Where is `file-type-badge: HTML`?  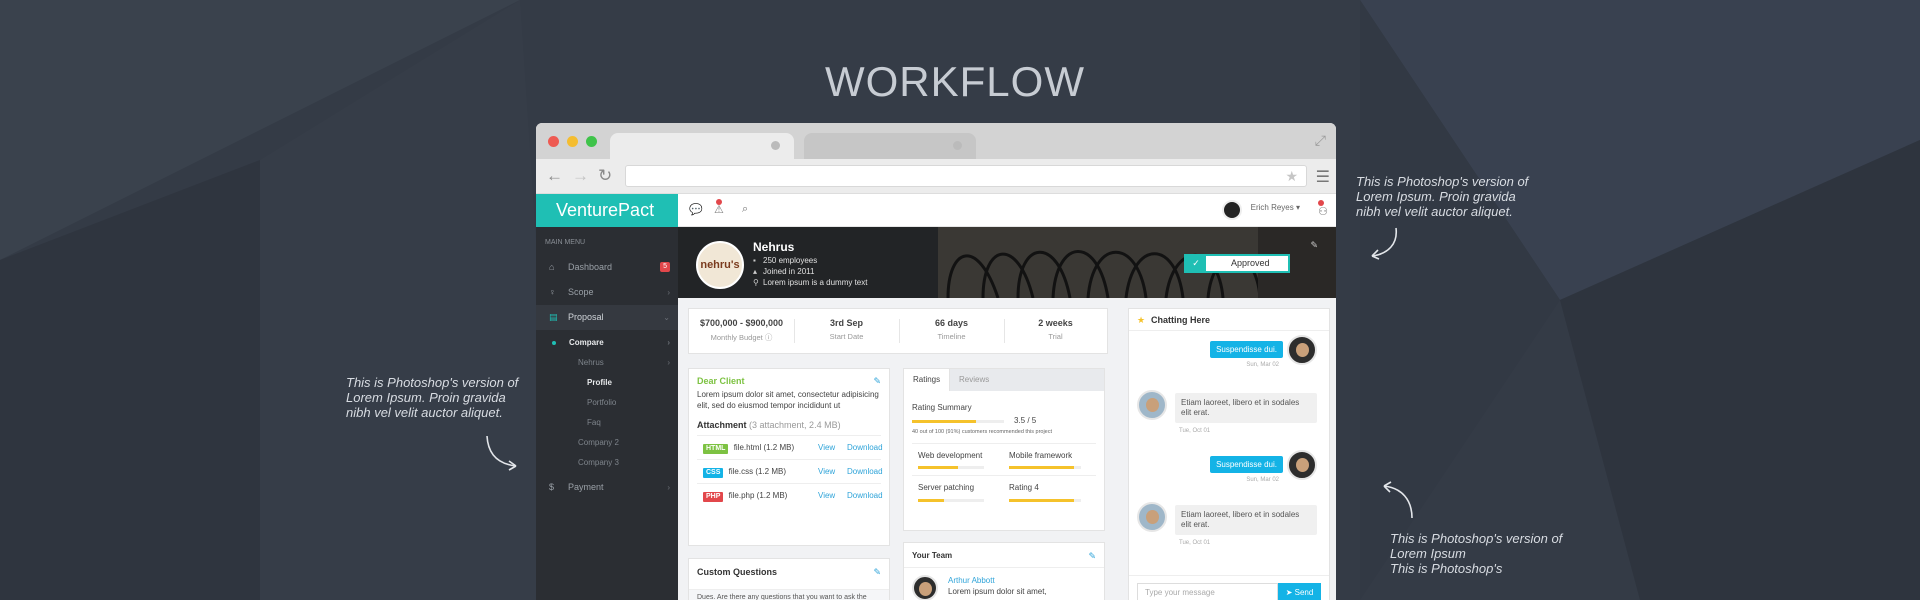
file-type-badge: HTML is located at coordinates (716, 449).